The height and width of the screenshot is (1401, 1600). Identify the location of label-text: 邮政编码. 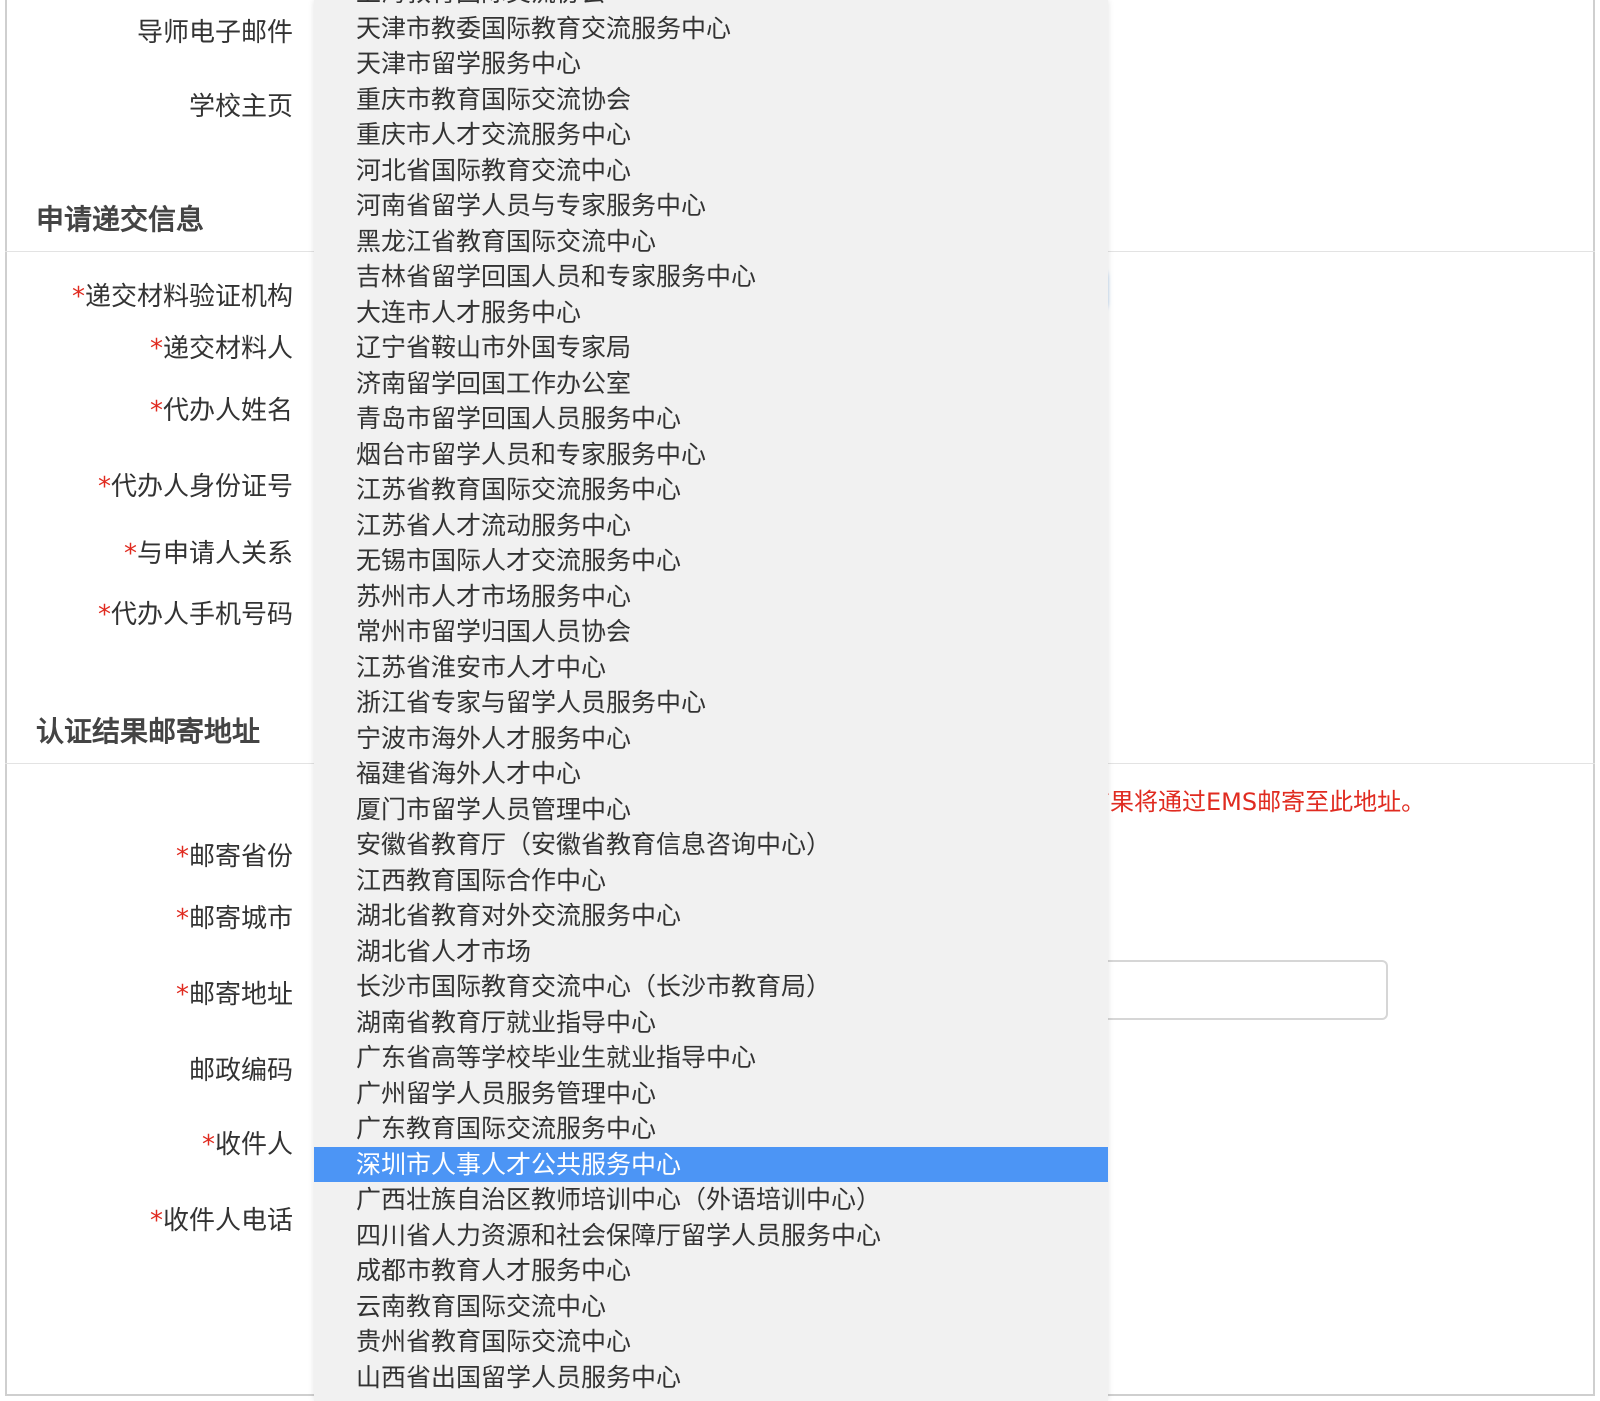
(240, 1071).